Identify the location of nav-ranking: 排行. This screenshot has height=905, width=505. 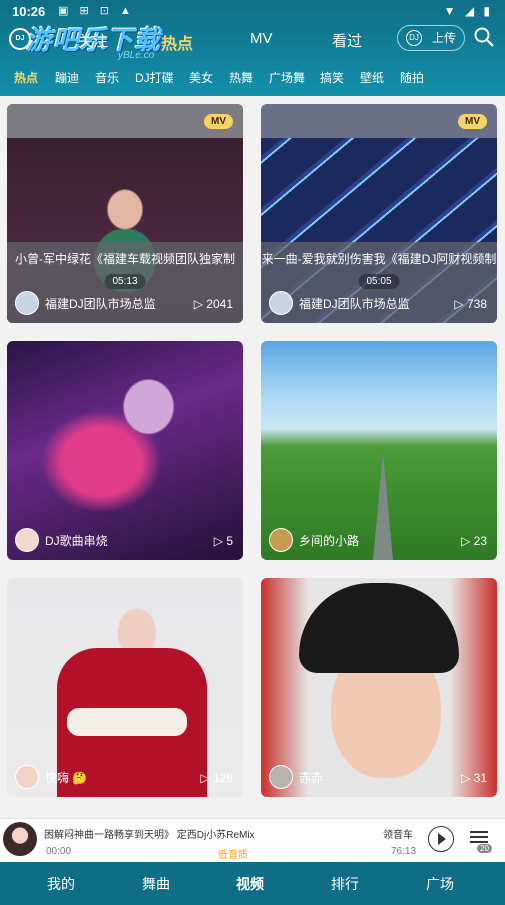
(345, 884).